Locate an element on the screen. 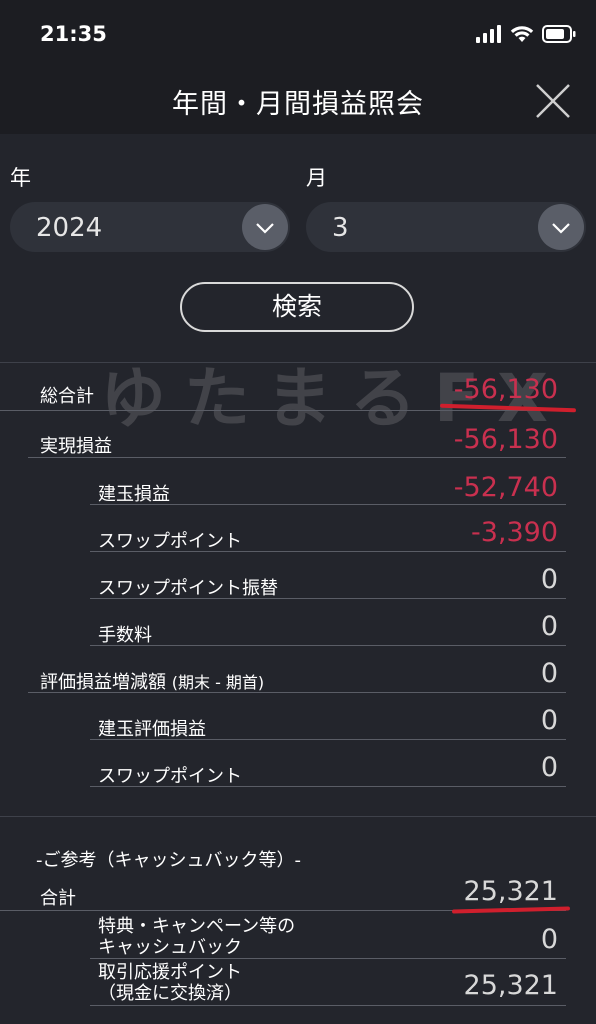 Image resolution: width=596 pixels, height=1024 pixels. swap-point-value: -3,390 is located at coordinates (514, 532).